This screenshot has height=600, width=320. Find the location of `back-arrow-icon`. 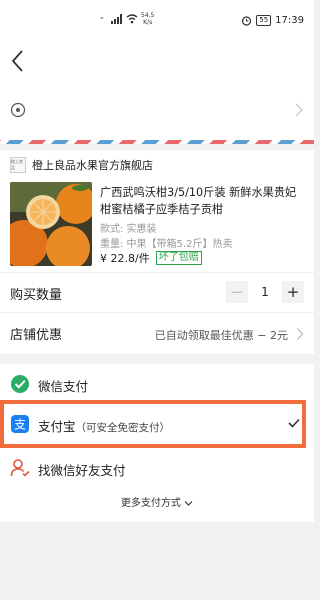

back-arrow-icon is located at coordinates (17, 61).